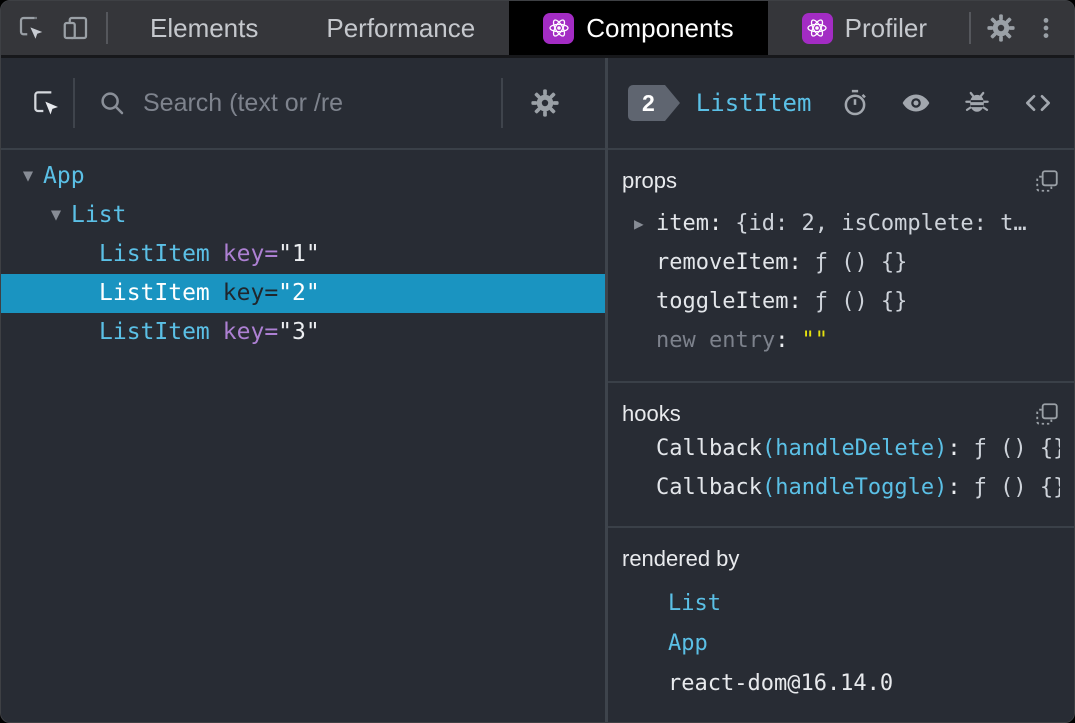  I want to click on tab-label: Performance, so click(401, 27).